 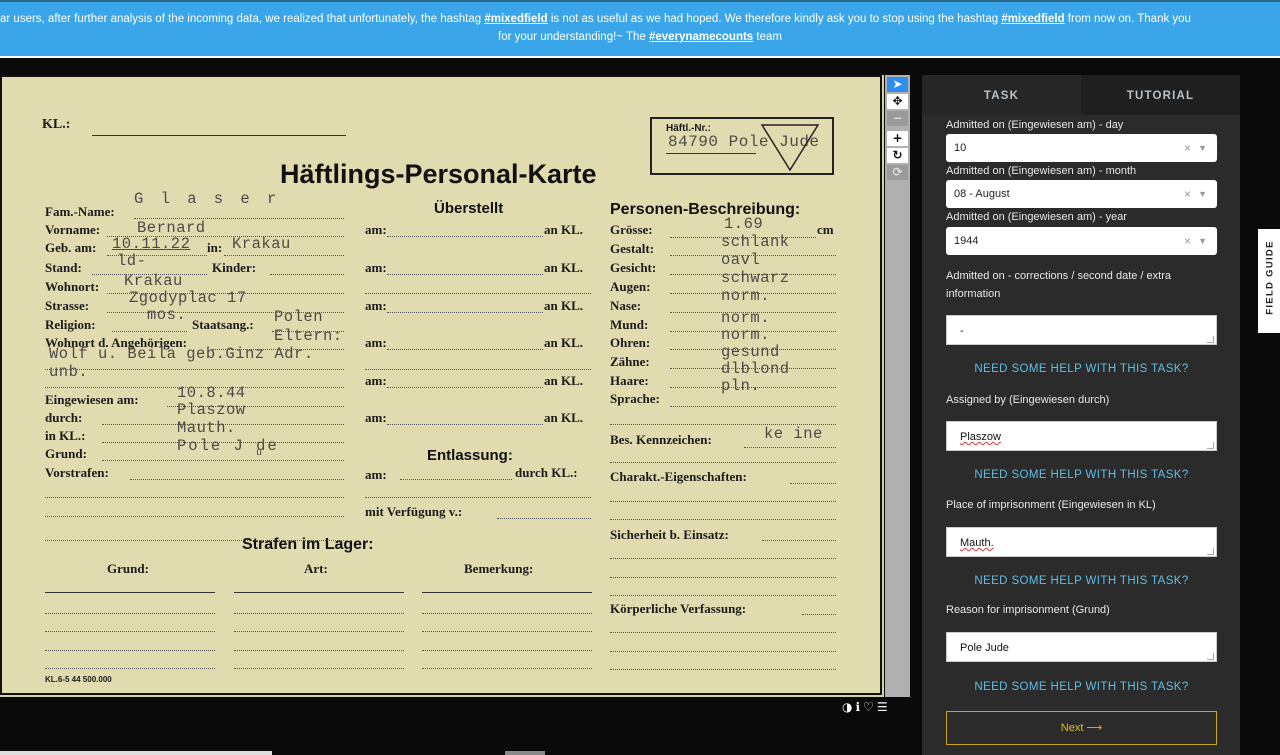 What do you see at coordinates (767, 37) in the screenshot?
I see `banner-text: team` at bounding box center [767, 37].